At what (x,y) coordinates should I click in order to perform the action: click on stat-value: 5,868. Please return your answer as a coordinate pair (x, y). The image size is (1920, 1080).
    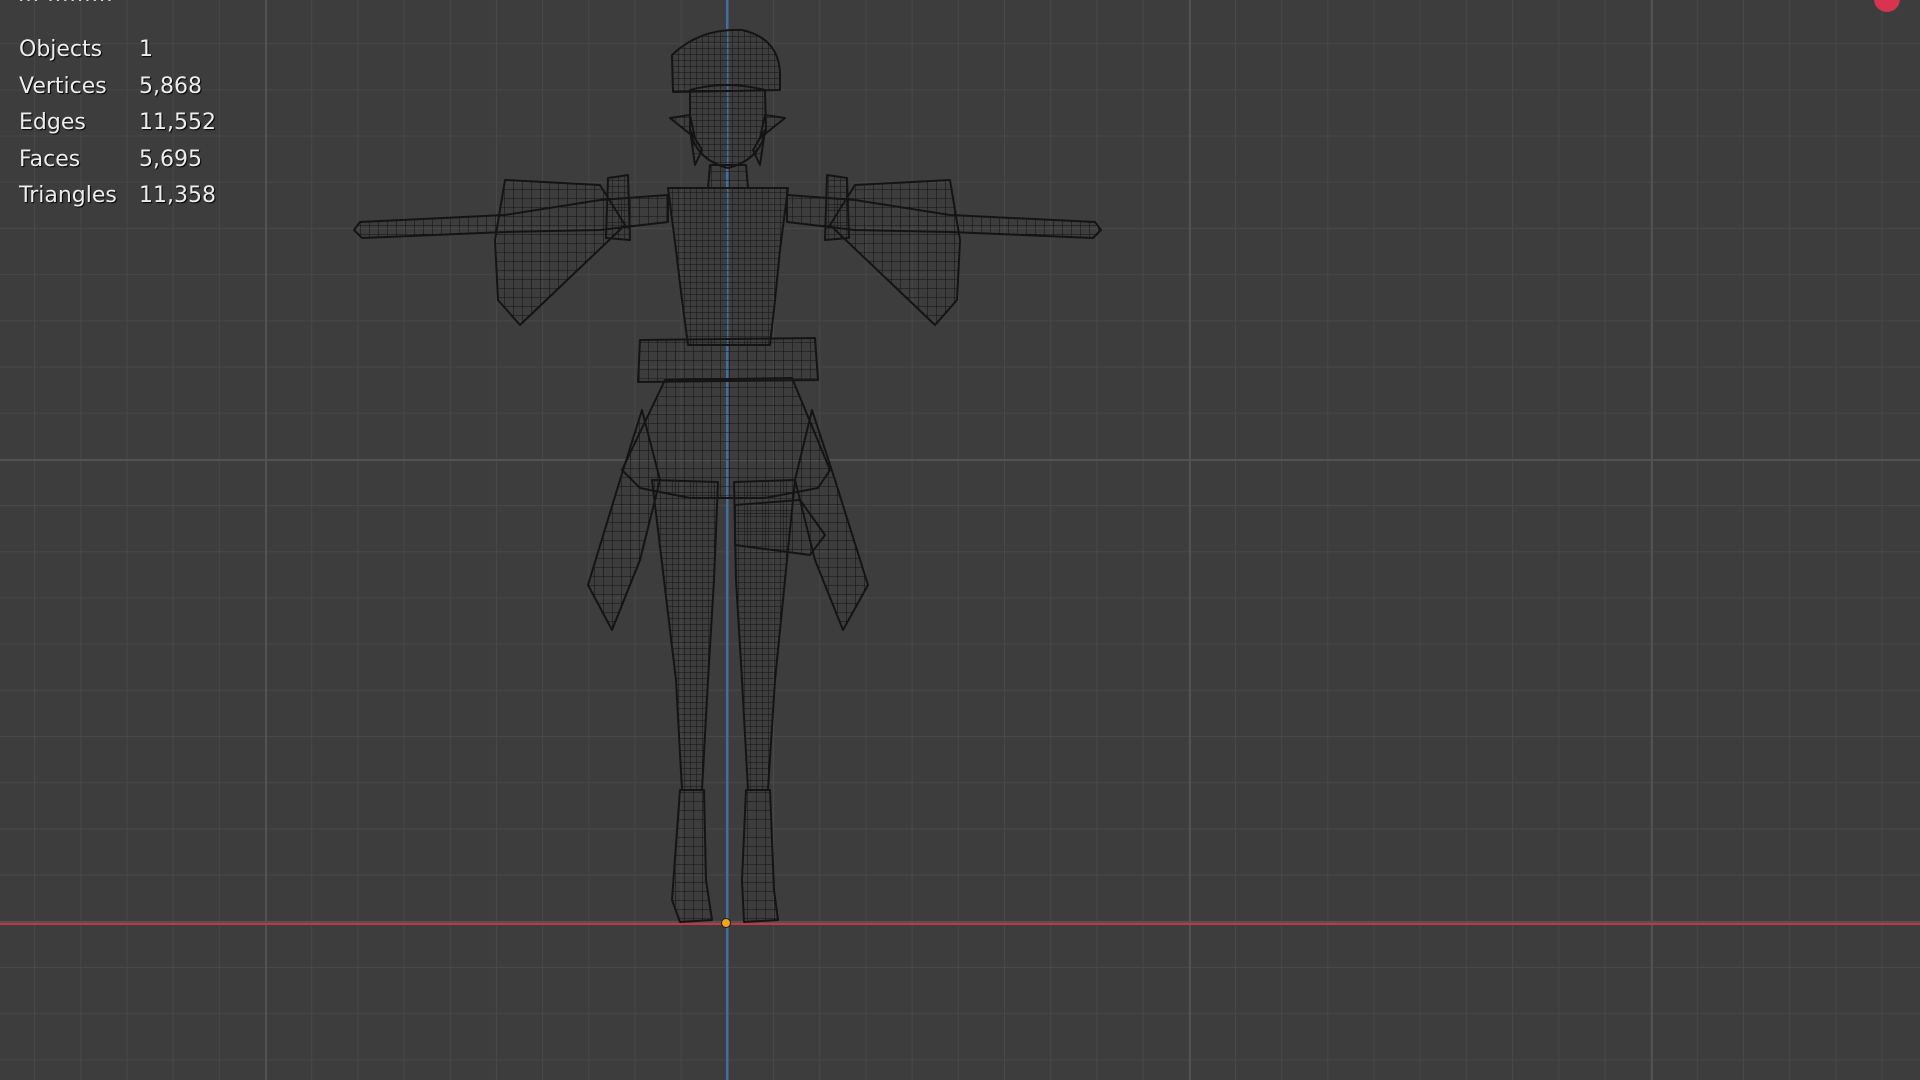
    Looking at the image, I should click on (170, 86).